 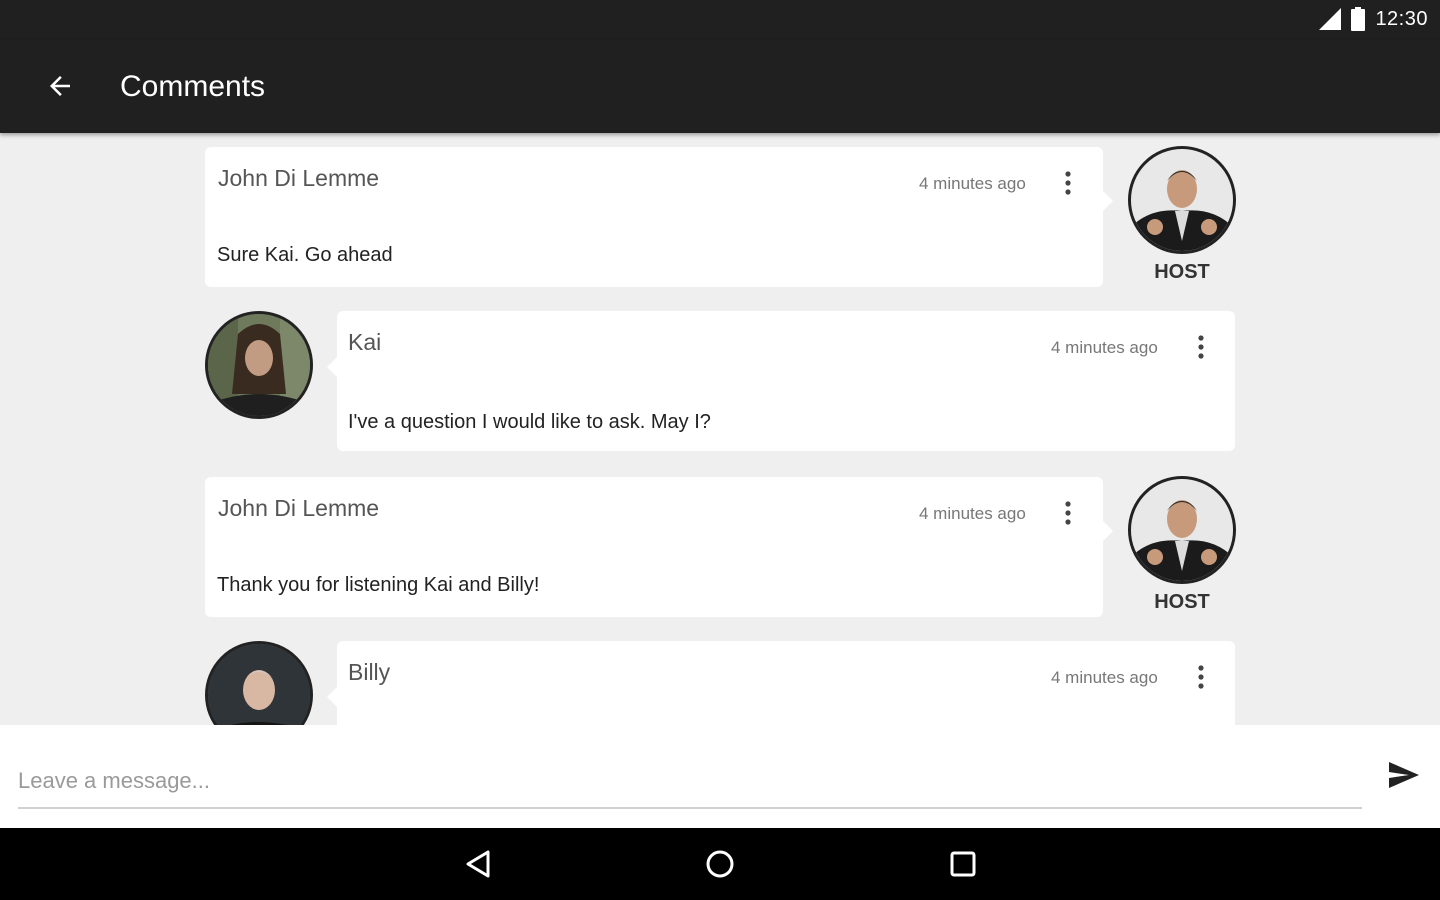 I want to click on system-nav-bar, so click(x=720, y=864).